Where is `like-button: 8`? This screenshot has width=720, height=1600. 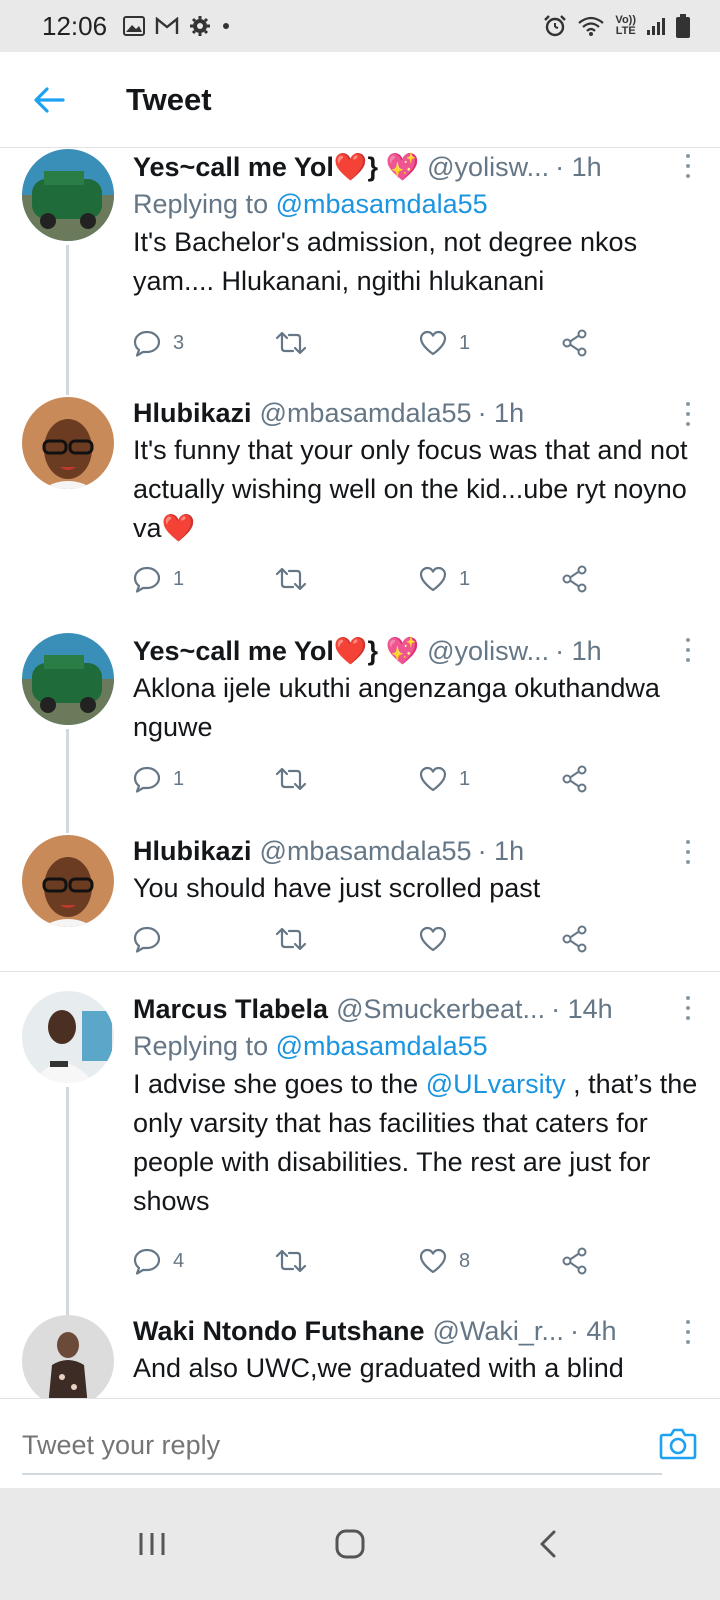 like-button: 8 is located at coordinates (444, 1261).